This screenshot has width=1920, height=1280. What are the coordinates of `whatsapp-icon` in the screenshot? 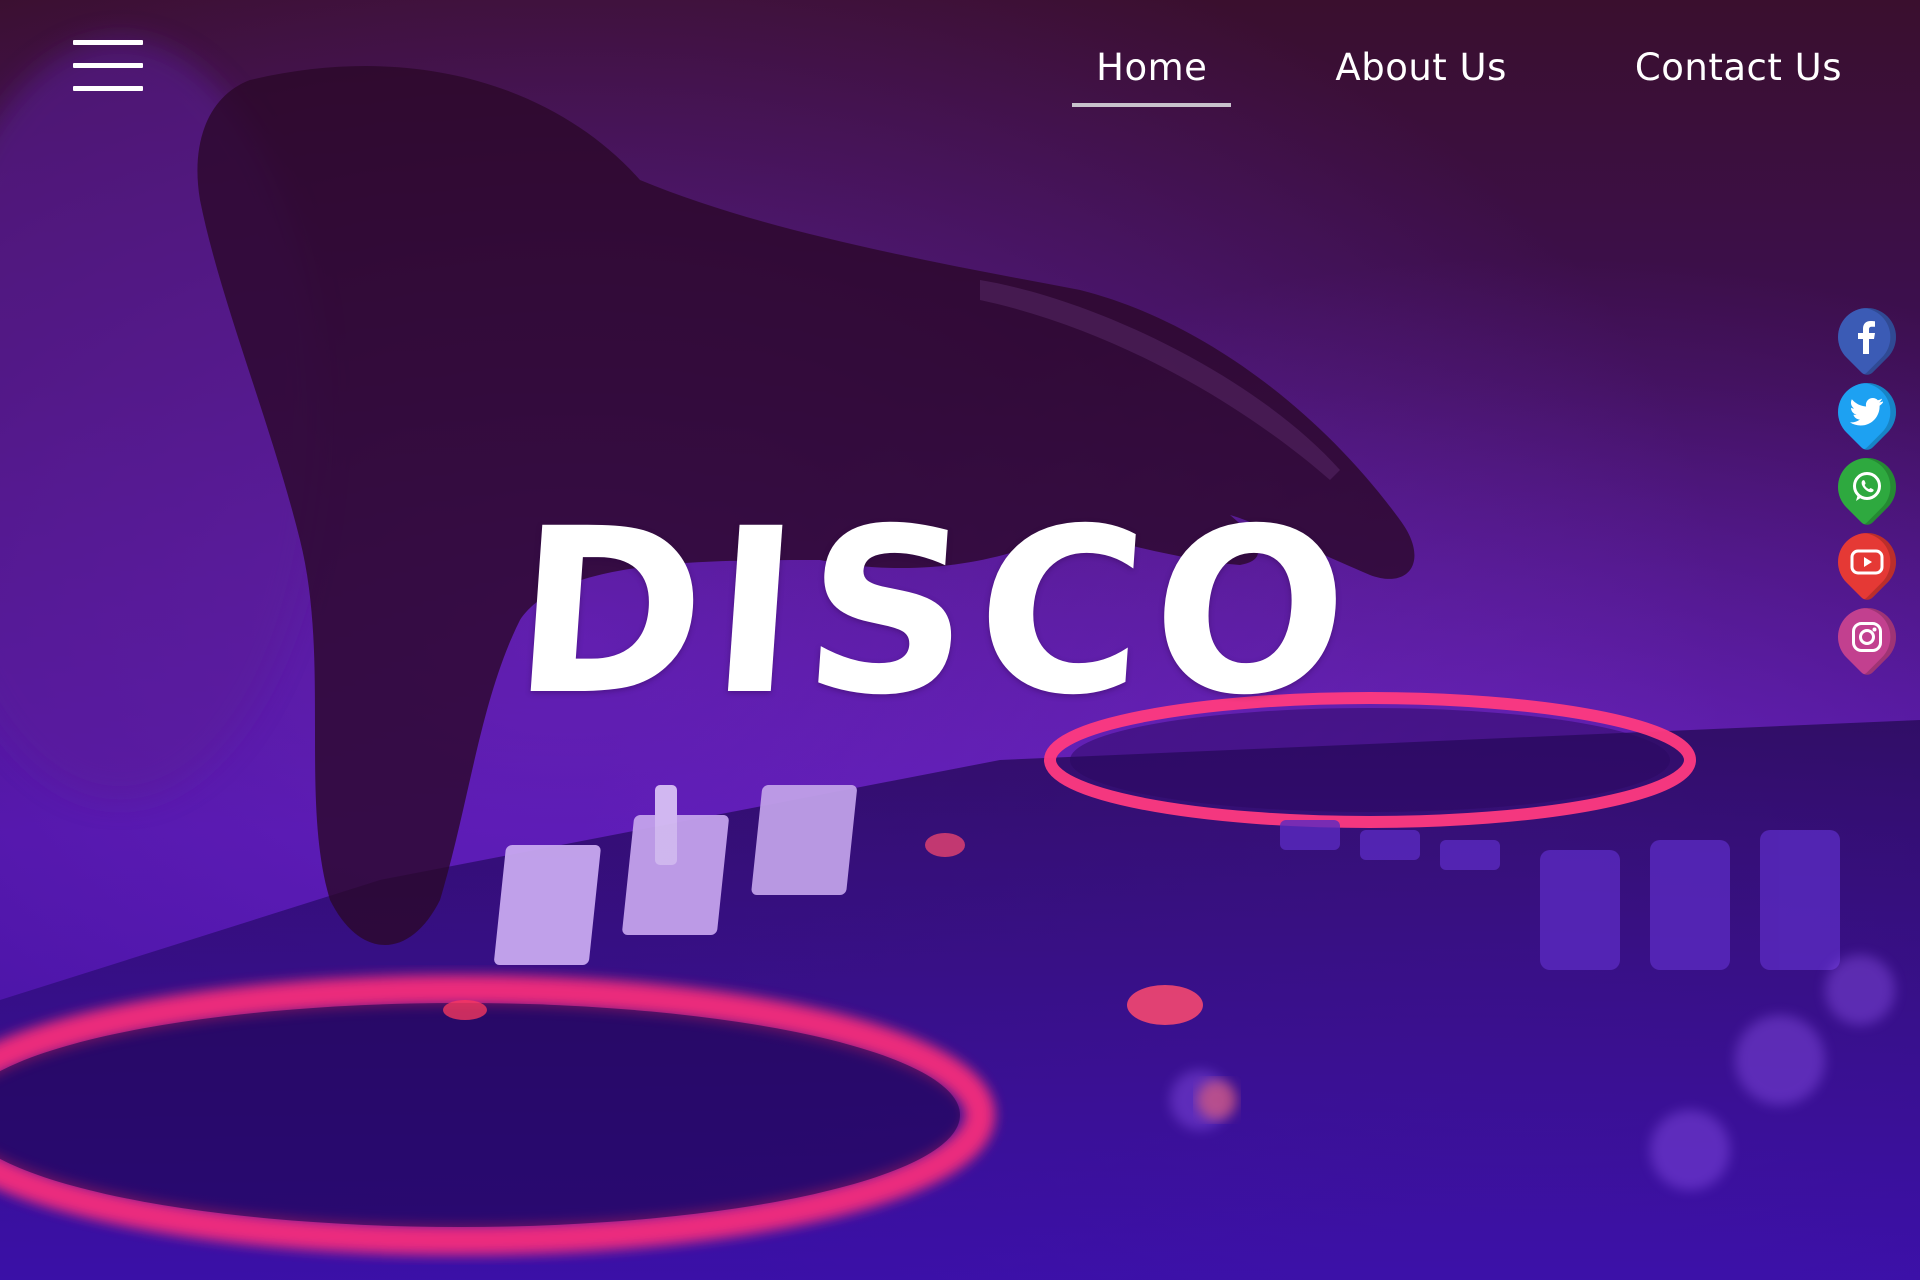 It's located at (1867, 487).